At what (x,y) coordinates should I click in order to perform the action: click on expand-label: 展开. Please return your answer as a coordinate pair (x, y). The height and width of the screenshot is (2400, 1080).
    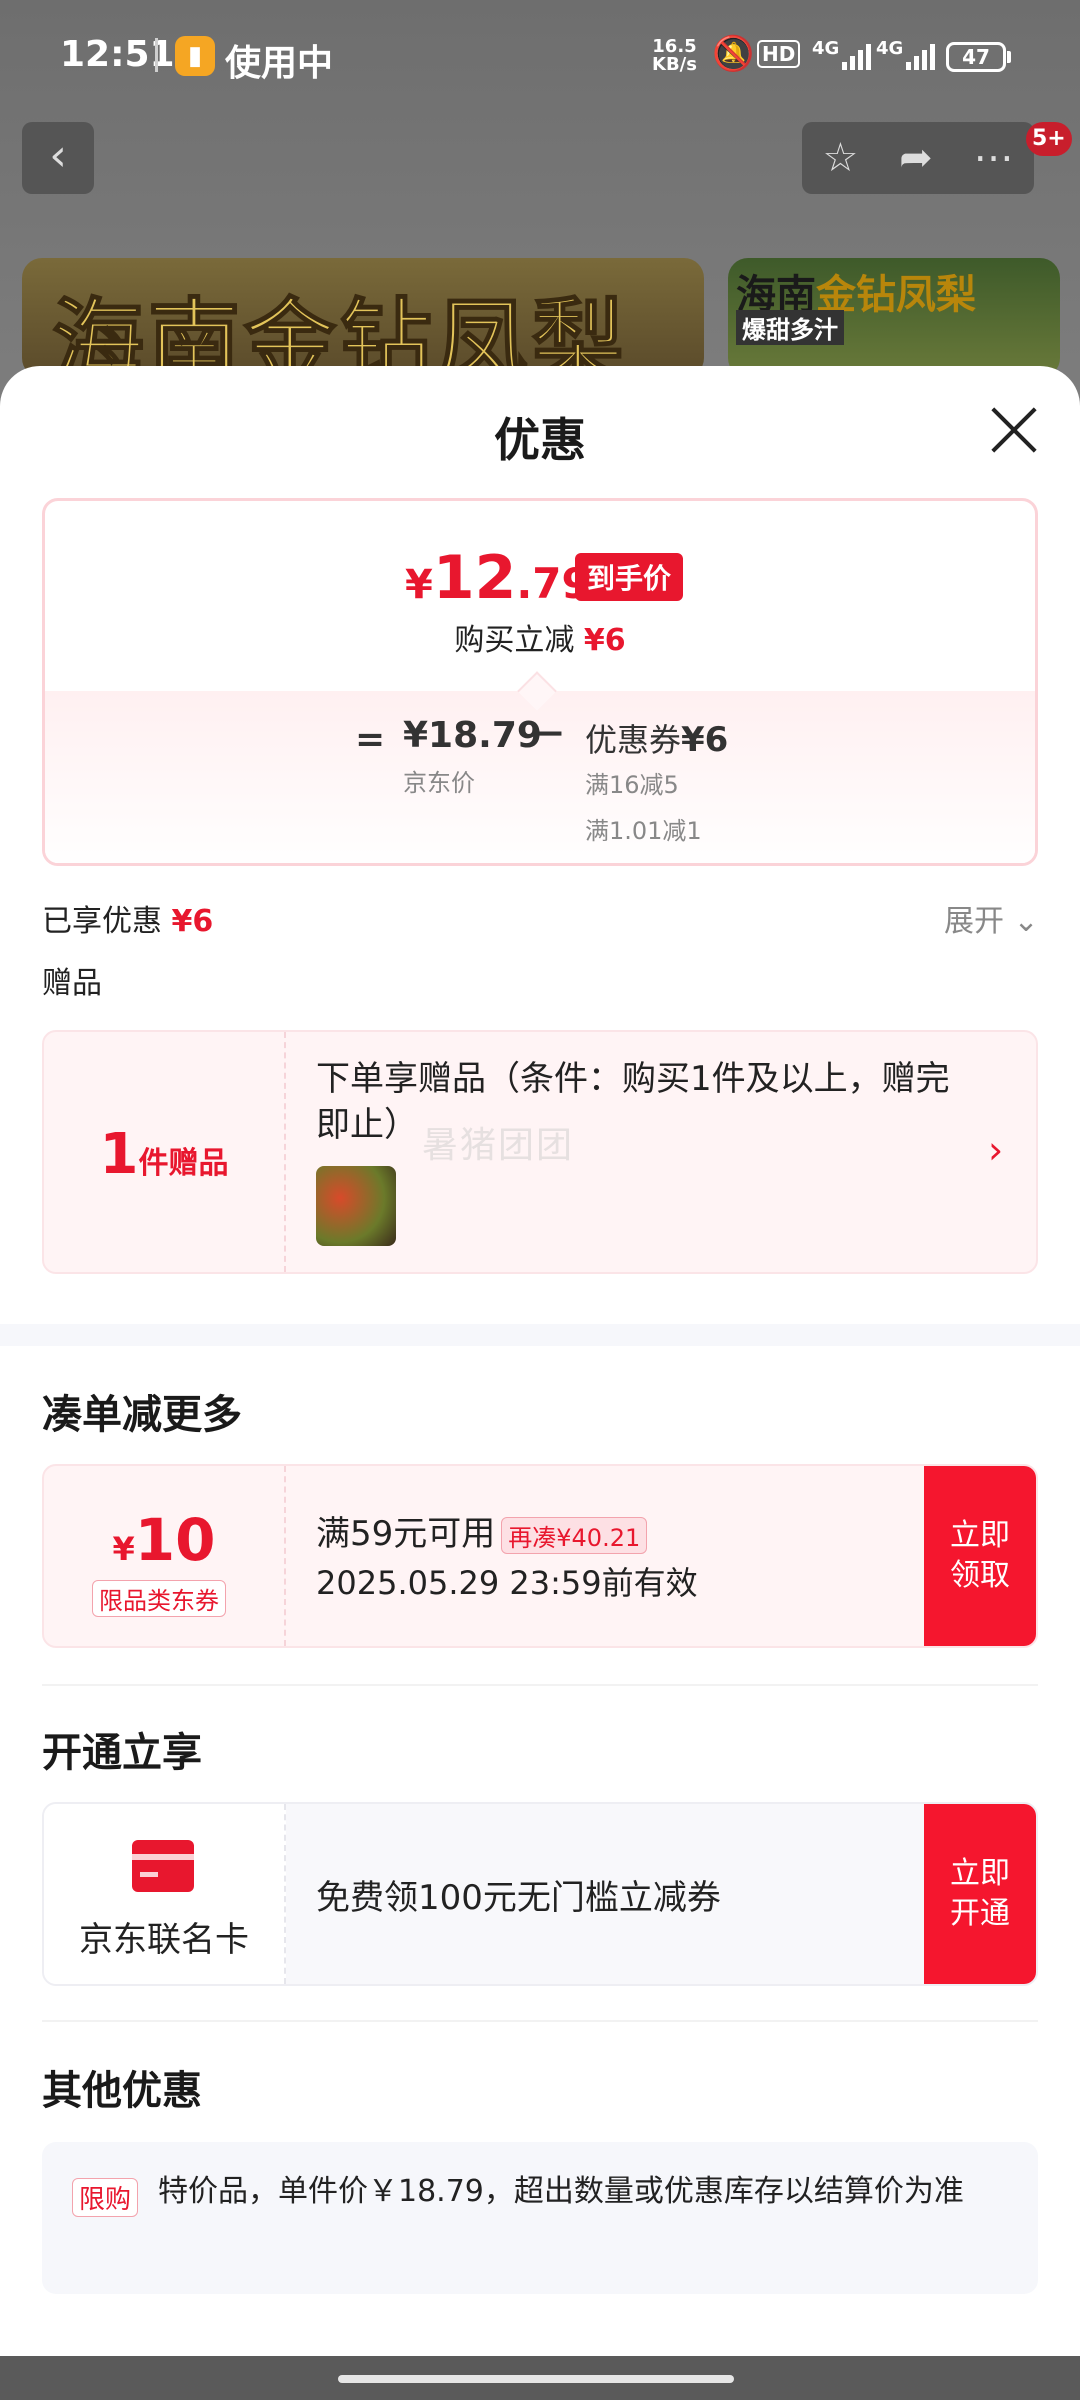
    Looking at the image, I should click on (974, 921).